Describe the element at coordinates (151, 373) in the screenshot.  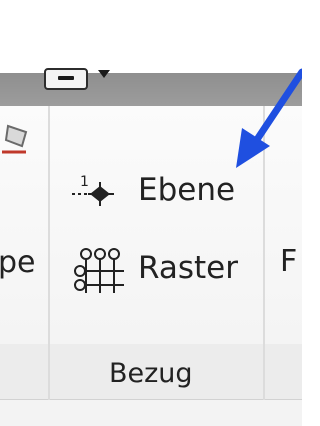
I see `reference-group-label: Bezug` at that location.